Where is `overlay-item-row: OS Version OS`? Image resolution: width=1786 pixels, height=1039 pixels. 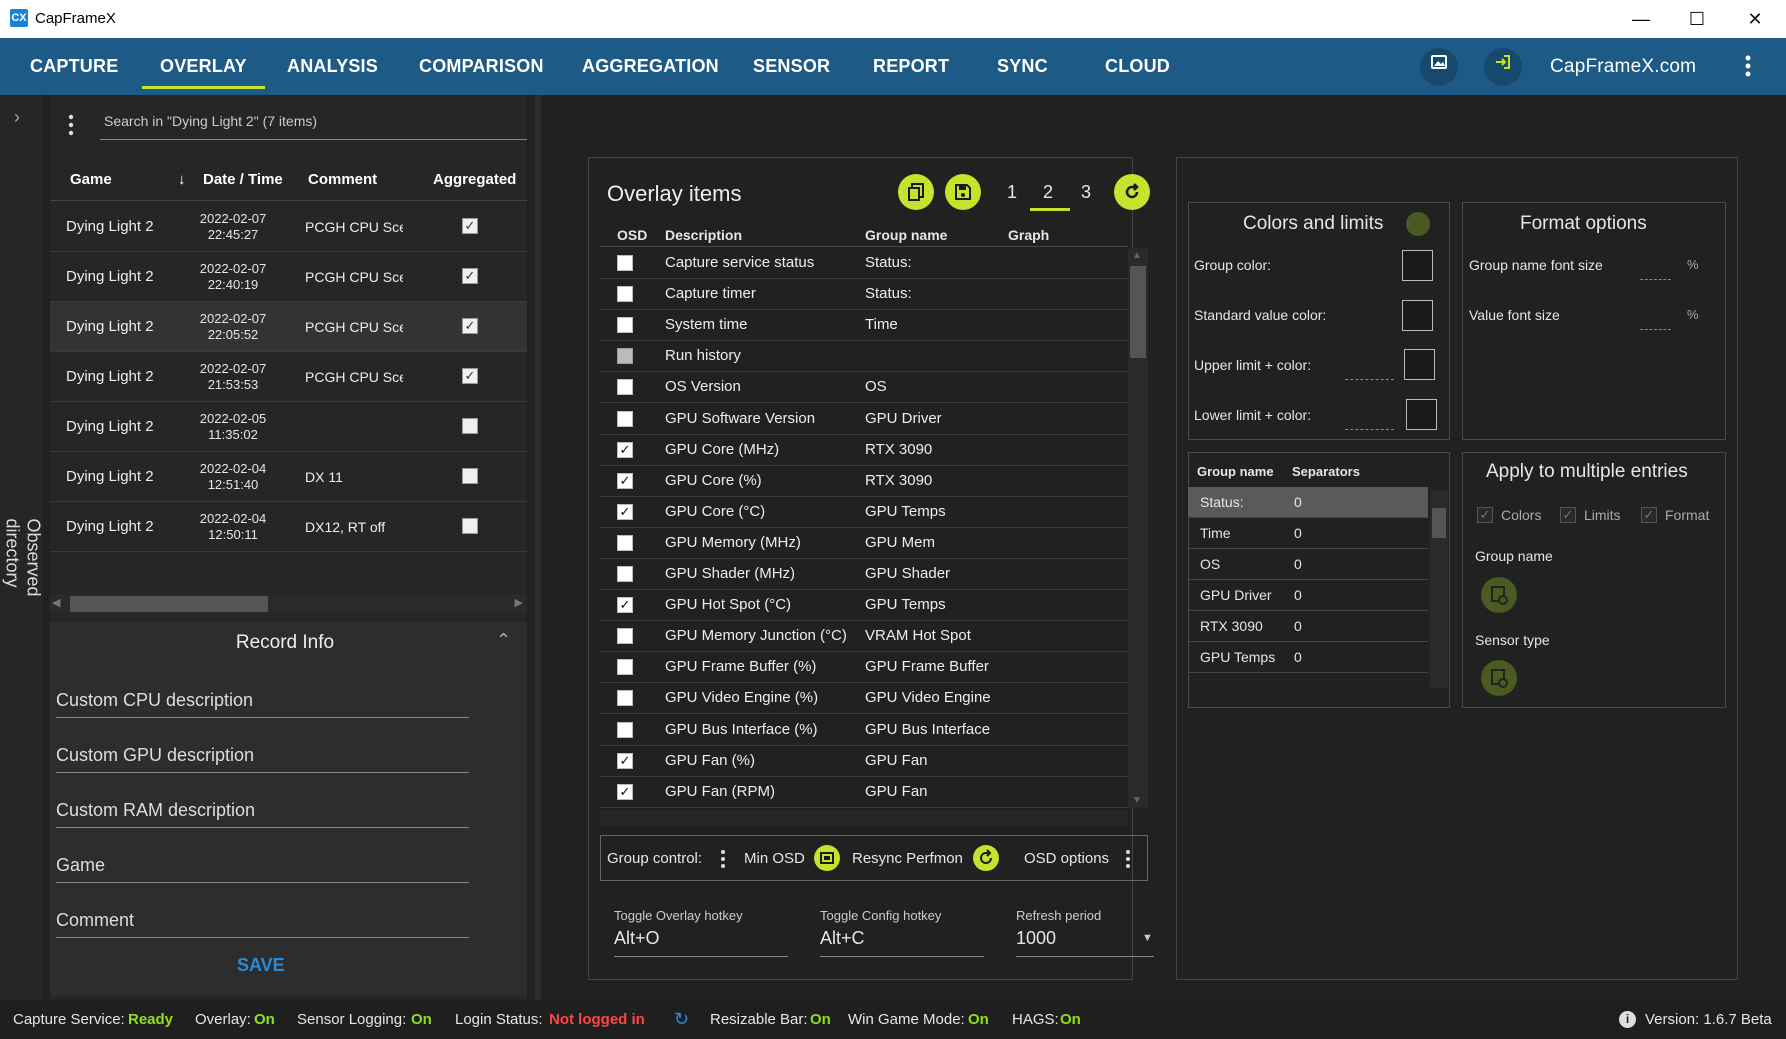 overlay-item-row: OS Version OS is located at coordinates (865, 388).